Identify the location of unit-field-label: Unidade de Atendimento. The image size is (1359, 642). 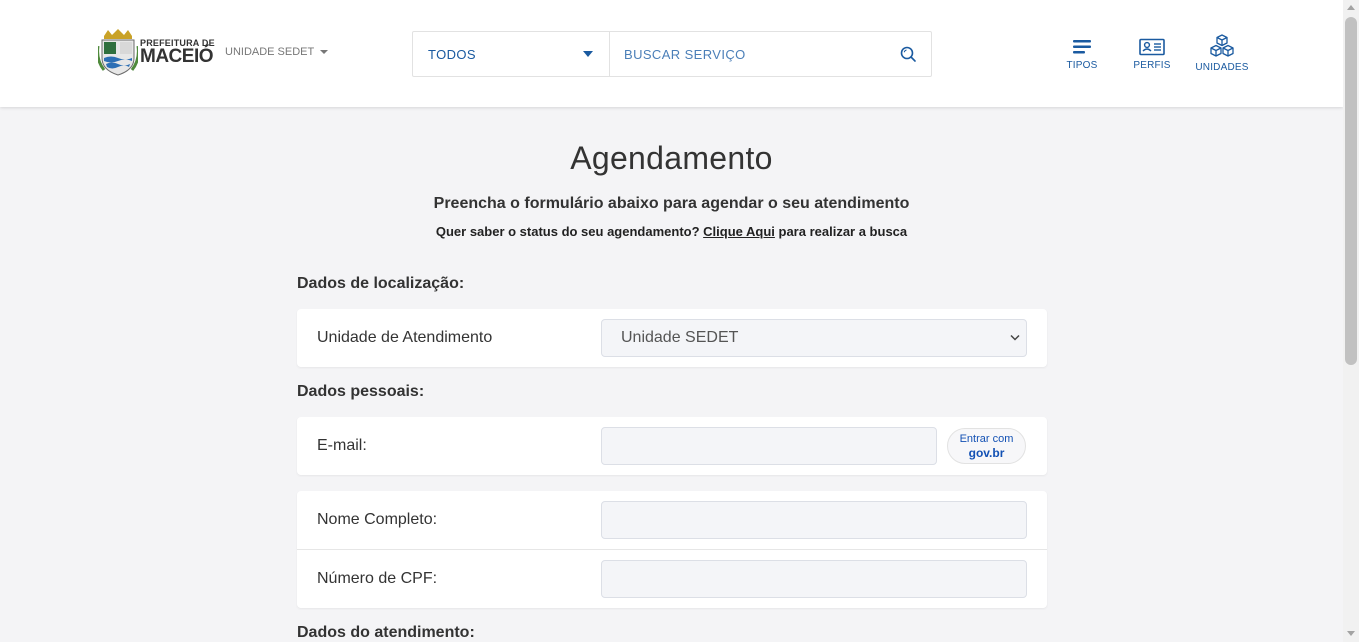
(405, 337).